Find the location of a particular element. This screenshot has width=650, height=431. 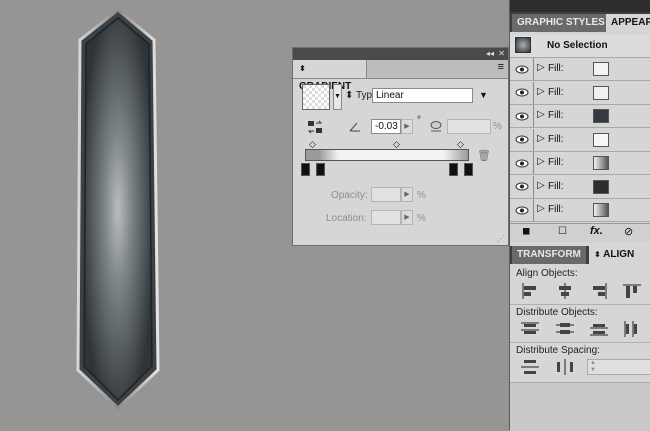

distribute-top-svg is located at coordinates (530, 328).